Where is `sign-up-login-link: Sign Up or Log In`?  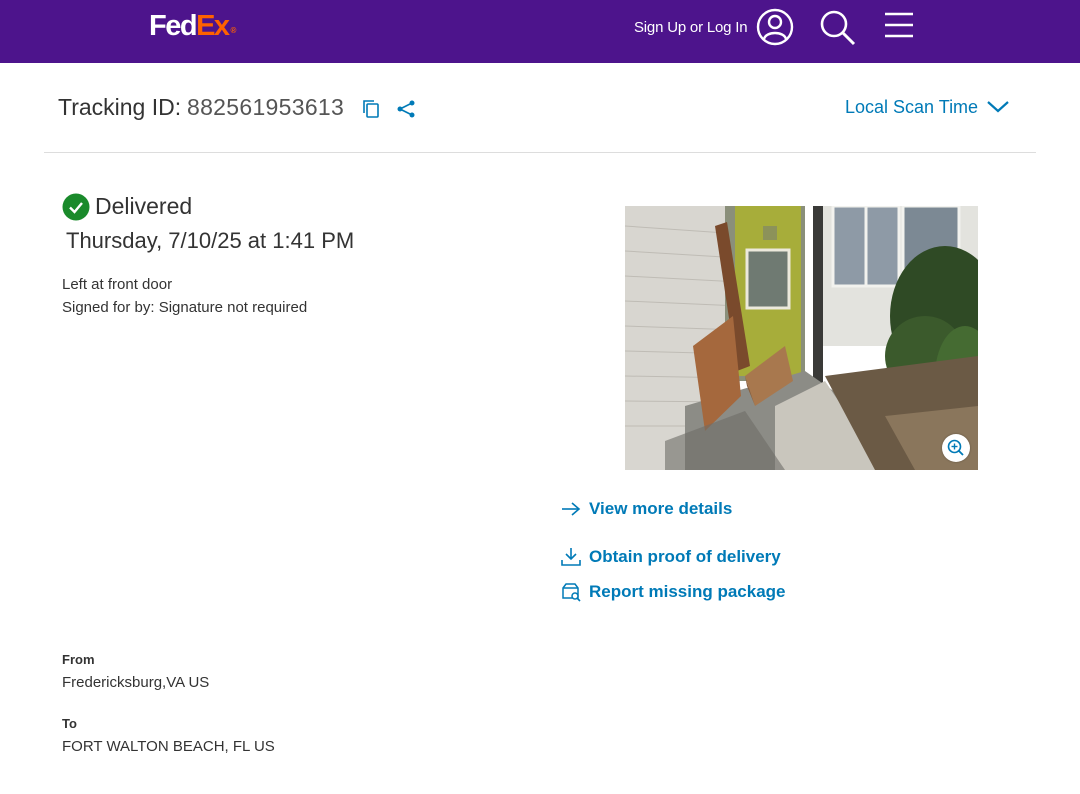
sign-up-login-link: Sign Up or Log In is located at coordinates (691, 27).